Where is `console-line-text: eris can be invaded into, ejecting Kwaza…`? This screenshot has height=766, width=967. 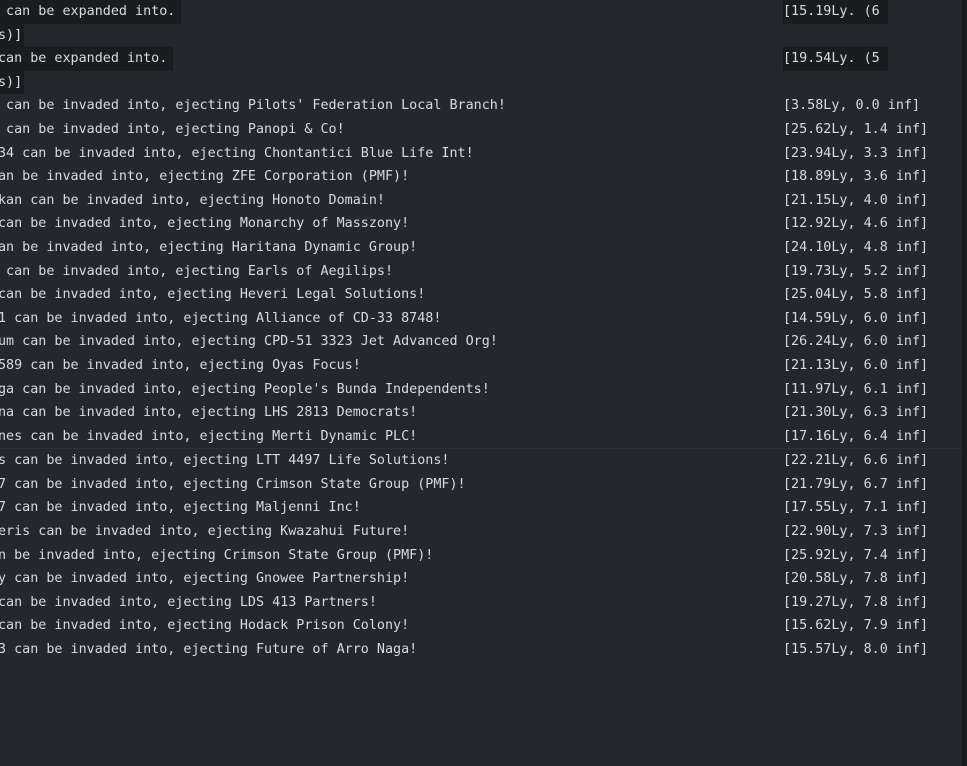 console-line-text: eris can be invaded into, ejecting Kwaza… is located at coordinates (205, 532).